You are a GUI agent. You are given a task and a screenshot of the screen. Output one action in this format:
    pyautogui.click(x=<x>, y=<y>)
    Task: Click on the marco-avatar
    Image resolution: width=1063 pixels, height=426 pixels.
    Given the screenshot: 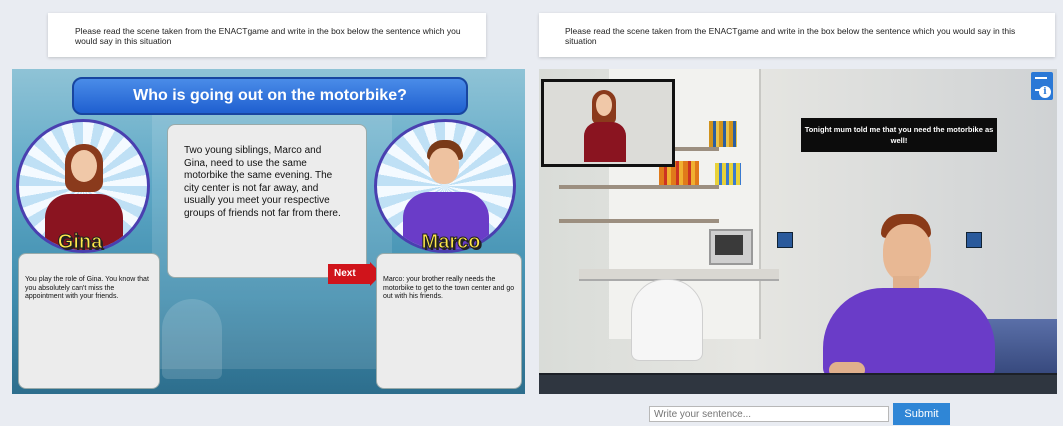 What is the action you would take?
    pyautogui.click(x=919, y=296)
    